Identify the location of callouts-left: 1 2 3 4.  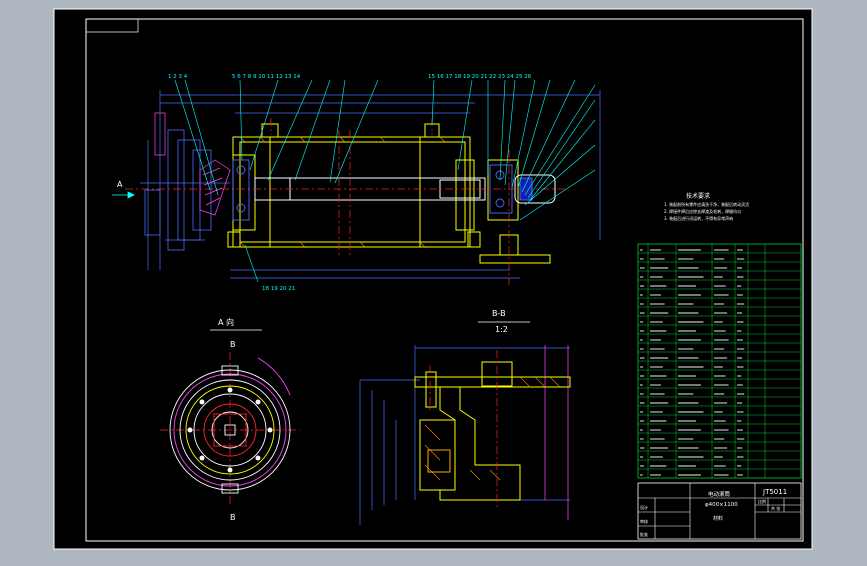
(178, 77).